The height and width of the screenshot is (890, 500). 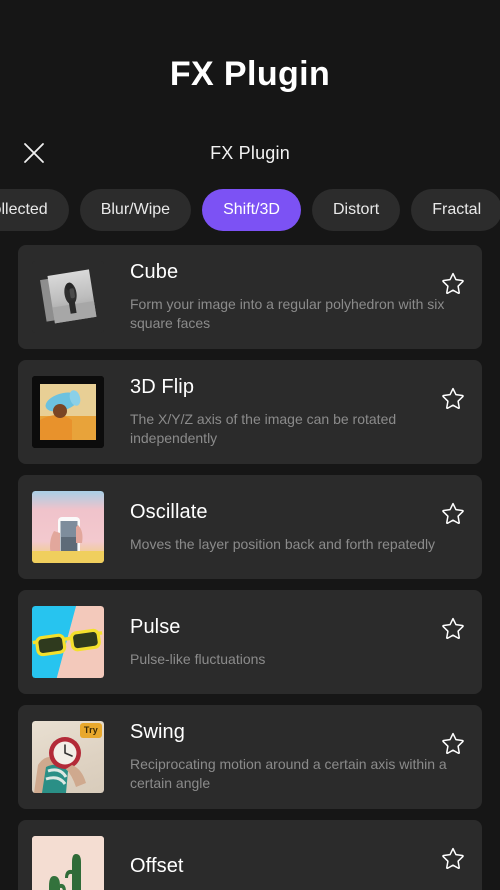 What do you see at coordinates (198, 658) in the screenshot?
I see `effect-description: Pulse-like fluctuations` at bounding box center [198, 658].